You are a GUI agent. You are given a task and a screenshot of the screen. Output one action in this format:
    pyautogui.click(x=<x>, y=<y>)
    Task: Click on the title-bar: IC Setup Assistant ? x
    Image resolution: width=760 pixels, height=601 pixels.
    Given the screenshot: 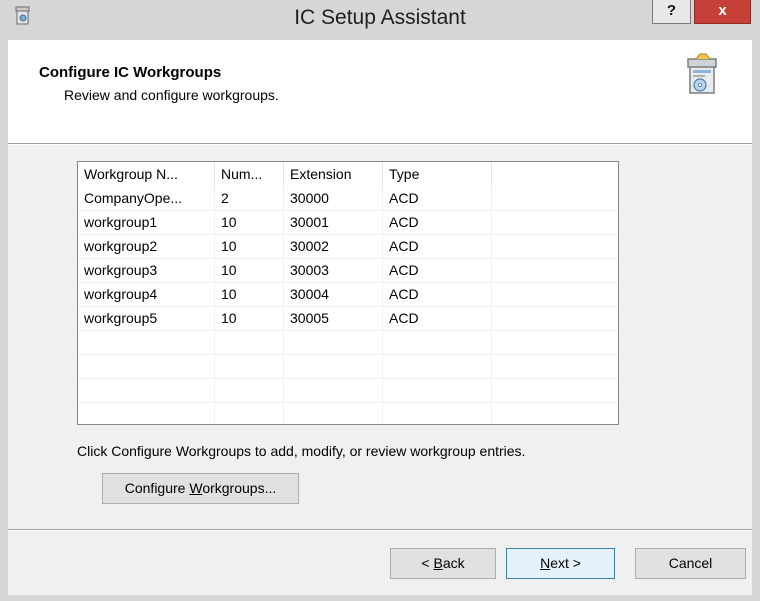 What is the action you would take?
    pyautogui.click(x=380, y=20)
    